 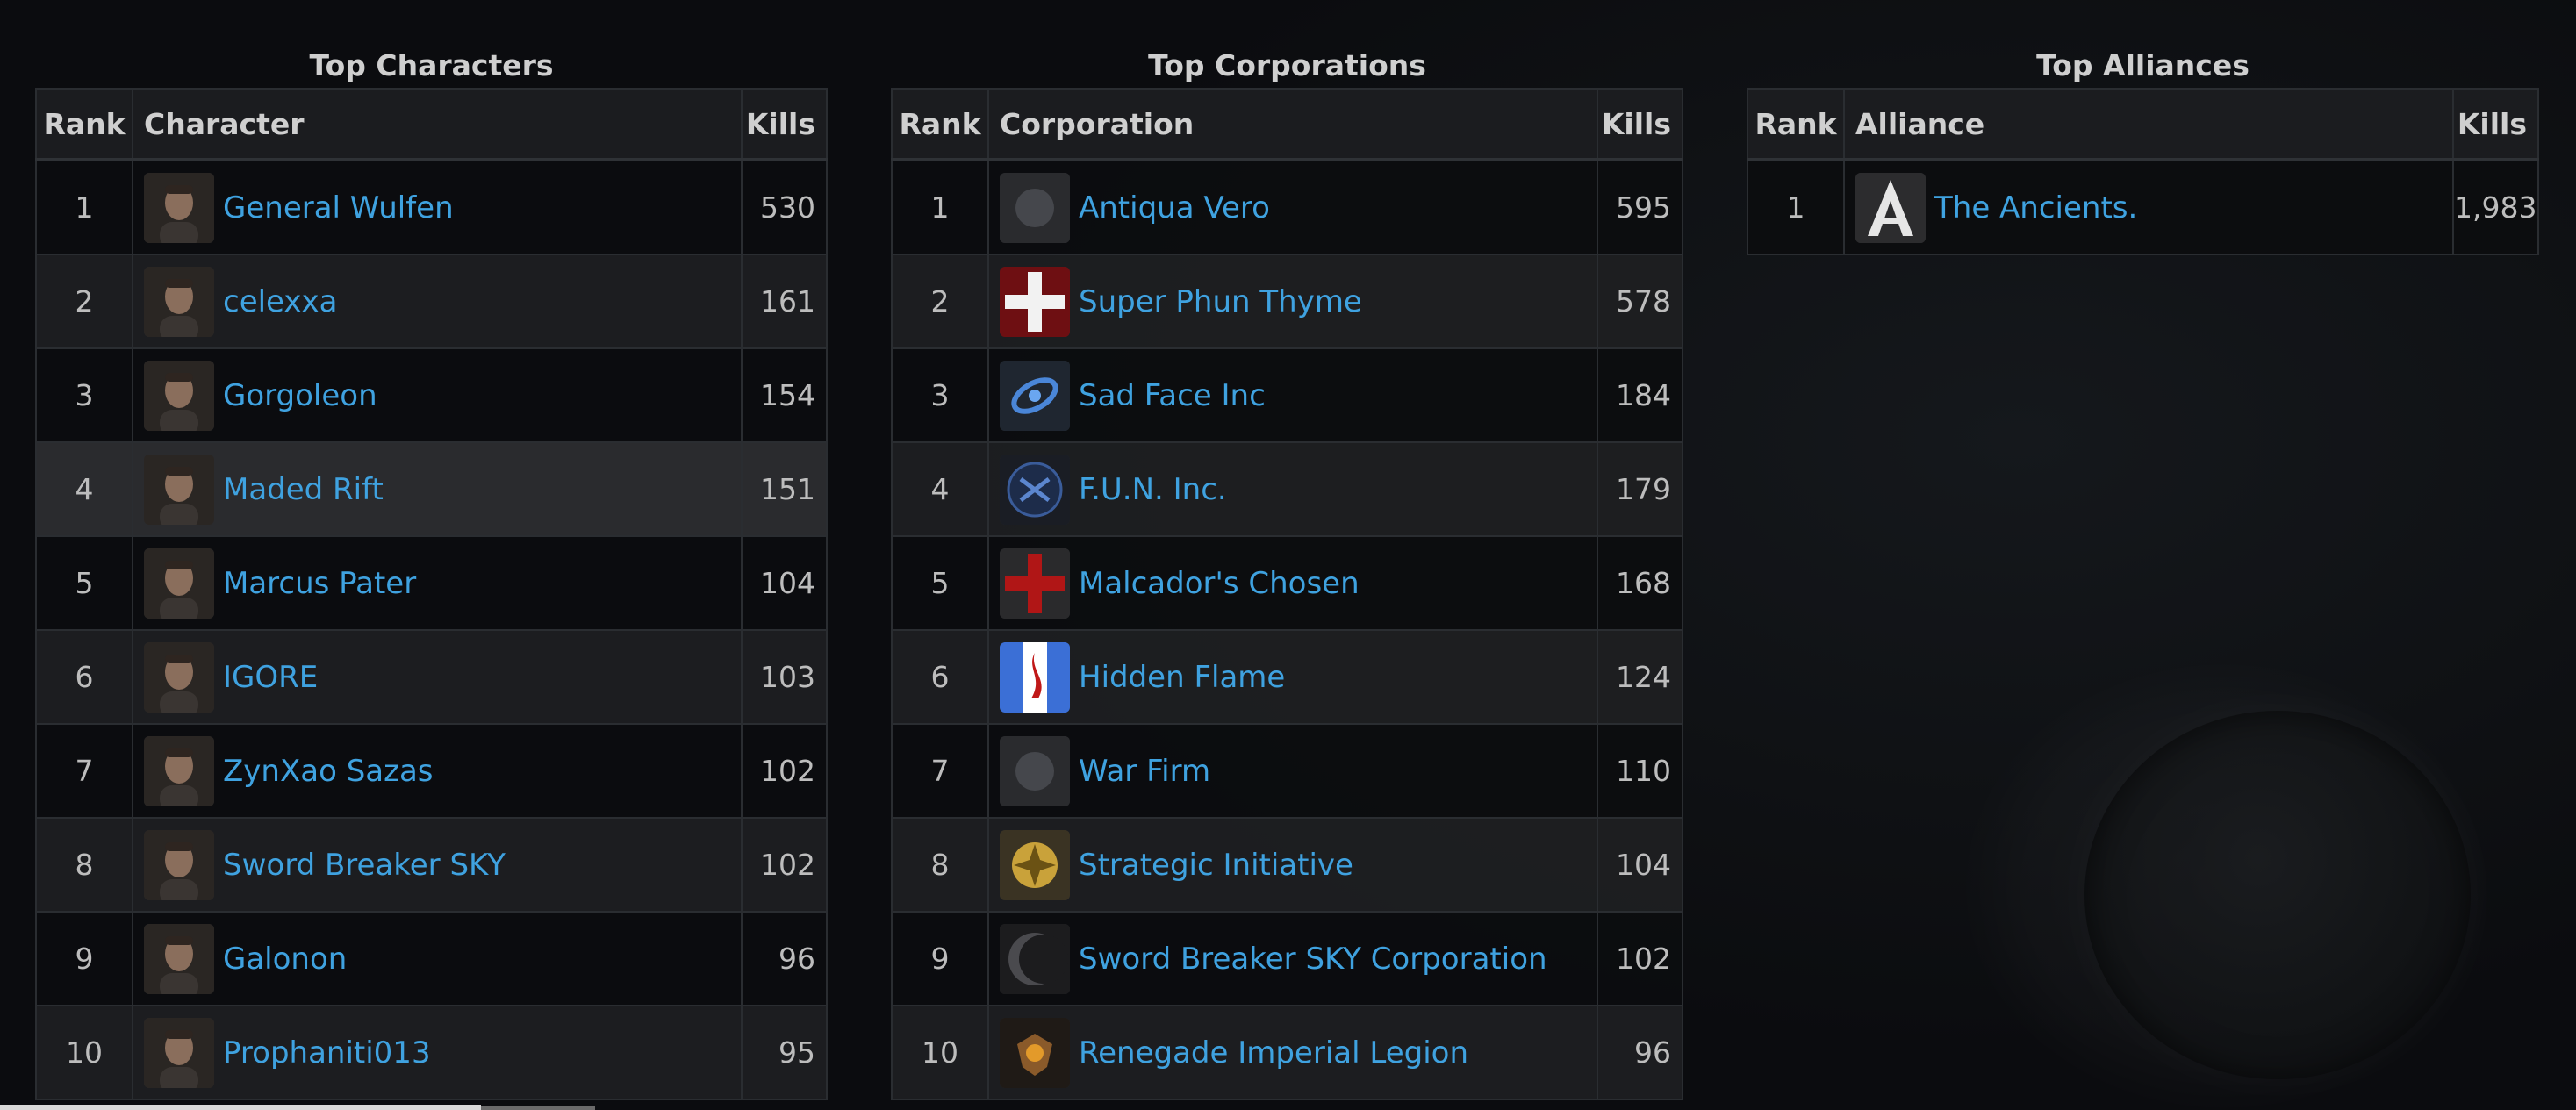 I want to click on crescent-logo-icon, so click(x=1035, y=958).